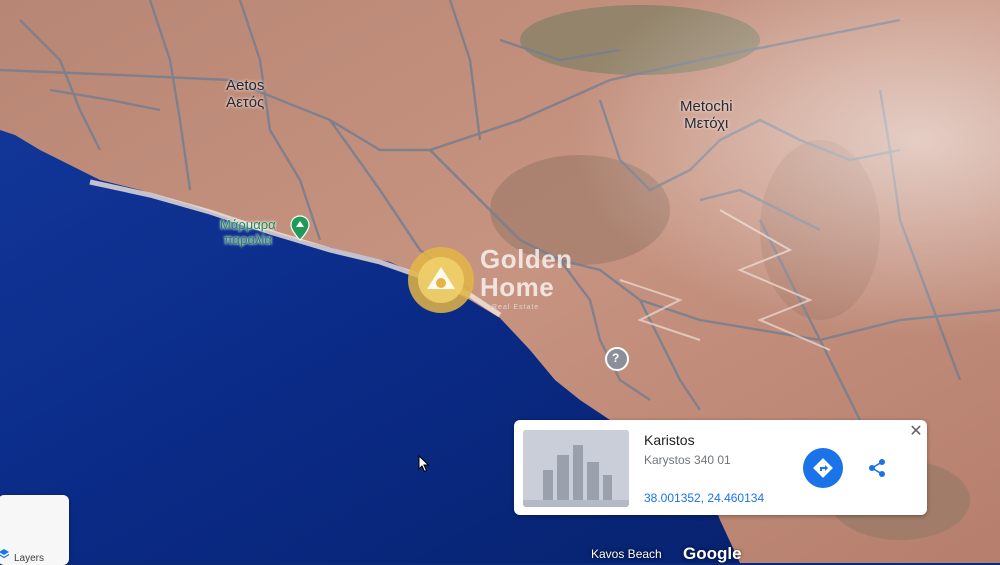 Image resolution: width=1000 pixels, height=565 pixels. I want to click on watermark-line1: Golden, so click(526, 259).